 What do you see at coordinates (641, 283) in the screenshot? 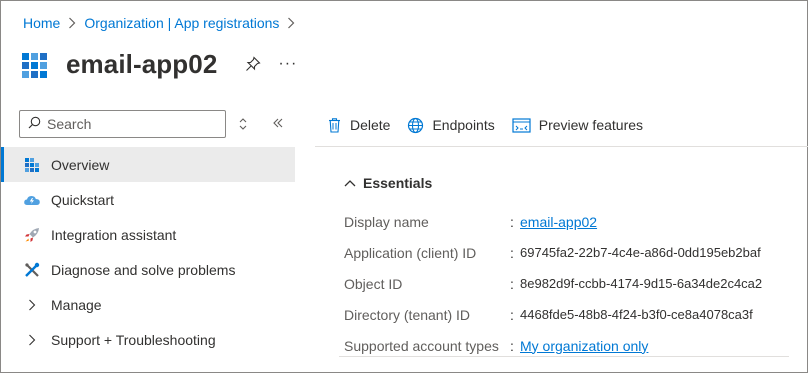
I see `object-id-value: 8e982d9f-ccbb-4174-9d15-6a34de2c4ca2` at bounding box center [641, 283].